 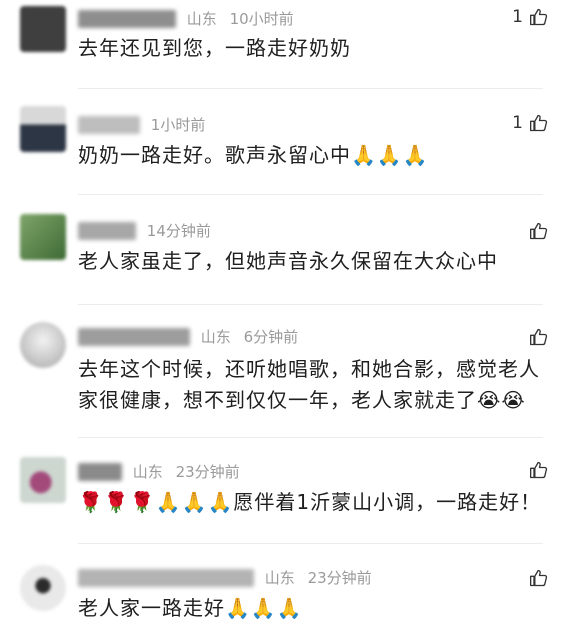 What do you see at coordinates (253, 155) in the screenshot?
I see `comment-text: 奶奶一路走好。歌声永留心中🙏🙏🙏` at bounding box center [253, 155].